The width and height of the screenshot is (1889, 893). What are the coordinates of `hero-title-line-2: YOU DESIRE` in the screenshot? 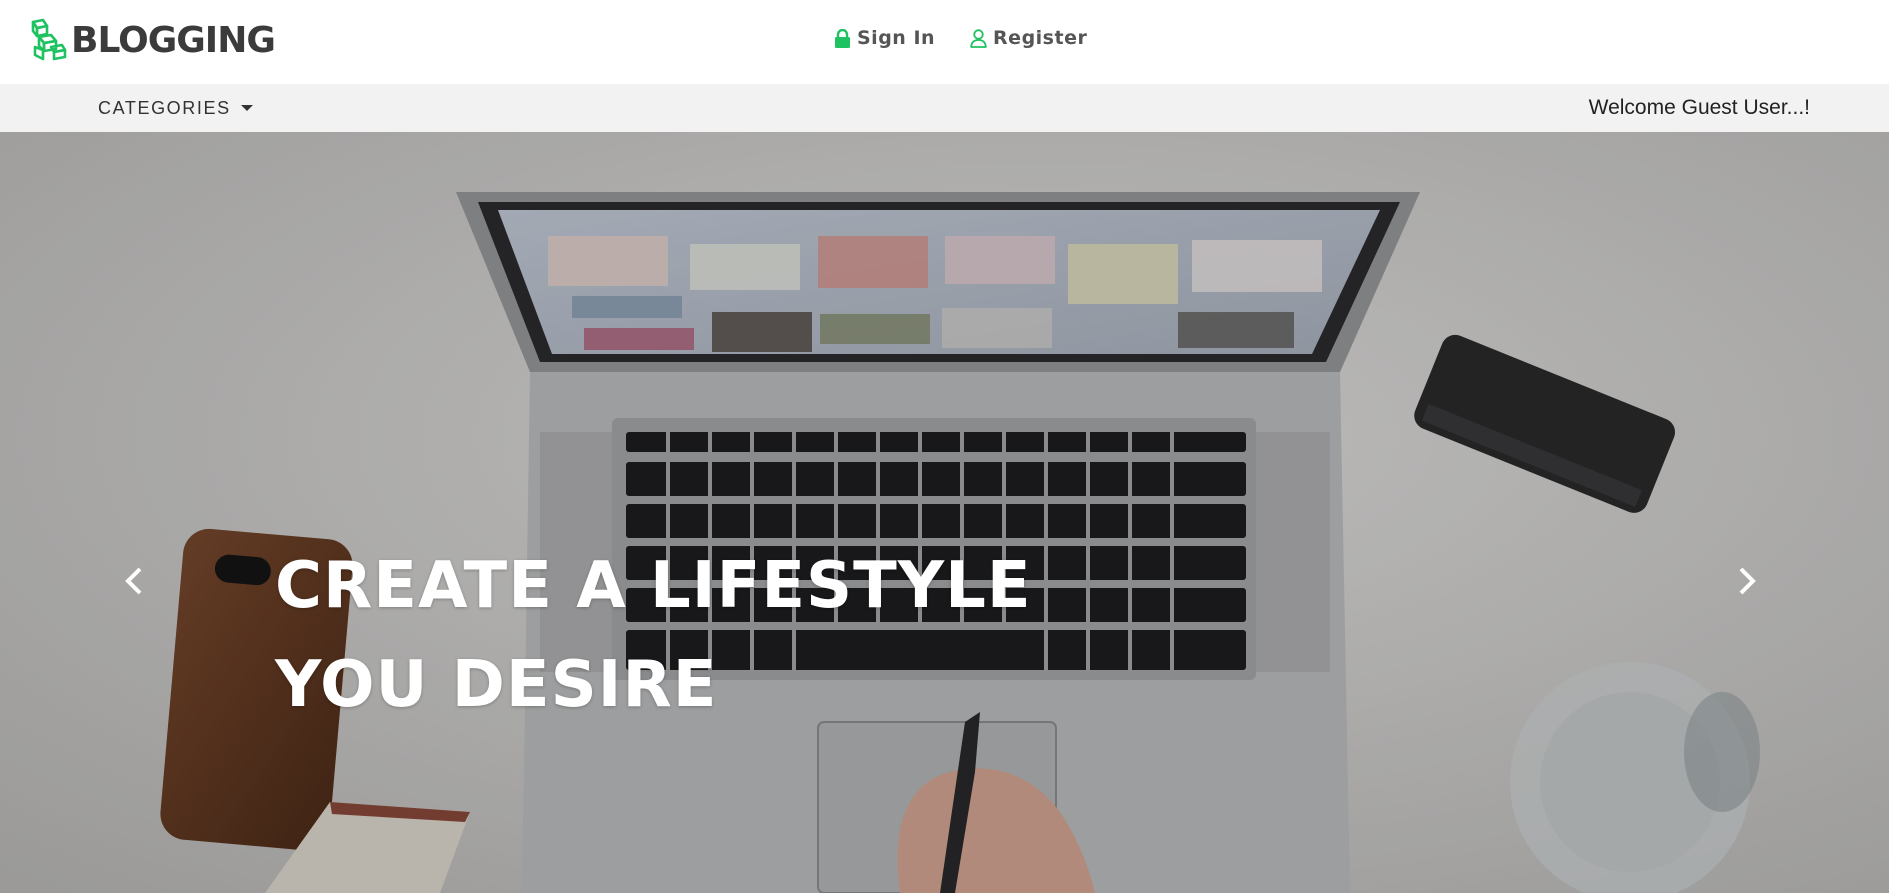 It's located at (496, 685).